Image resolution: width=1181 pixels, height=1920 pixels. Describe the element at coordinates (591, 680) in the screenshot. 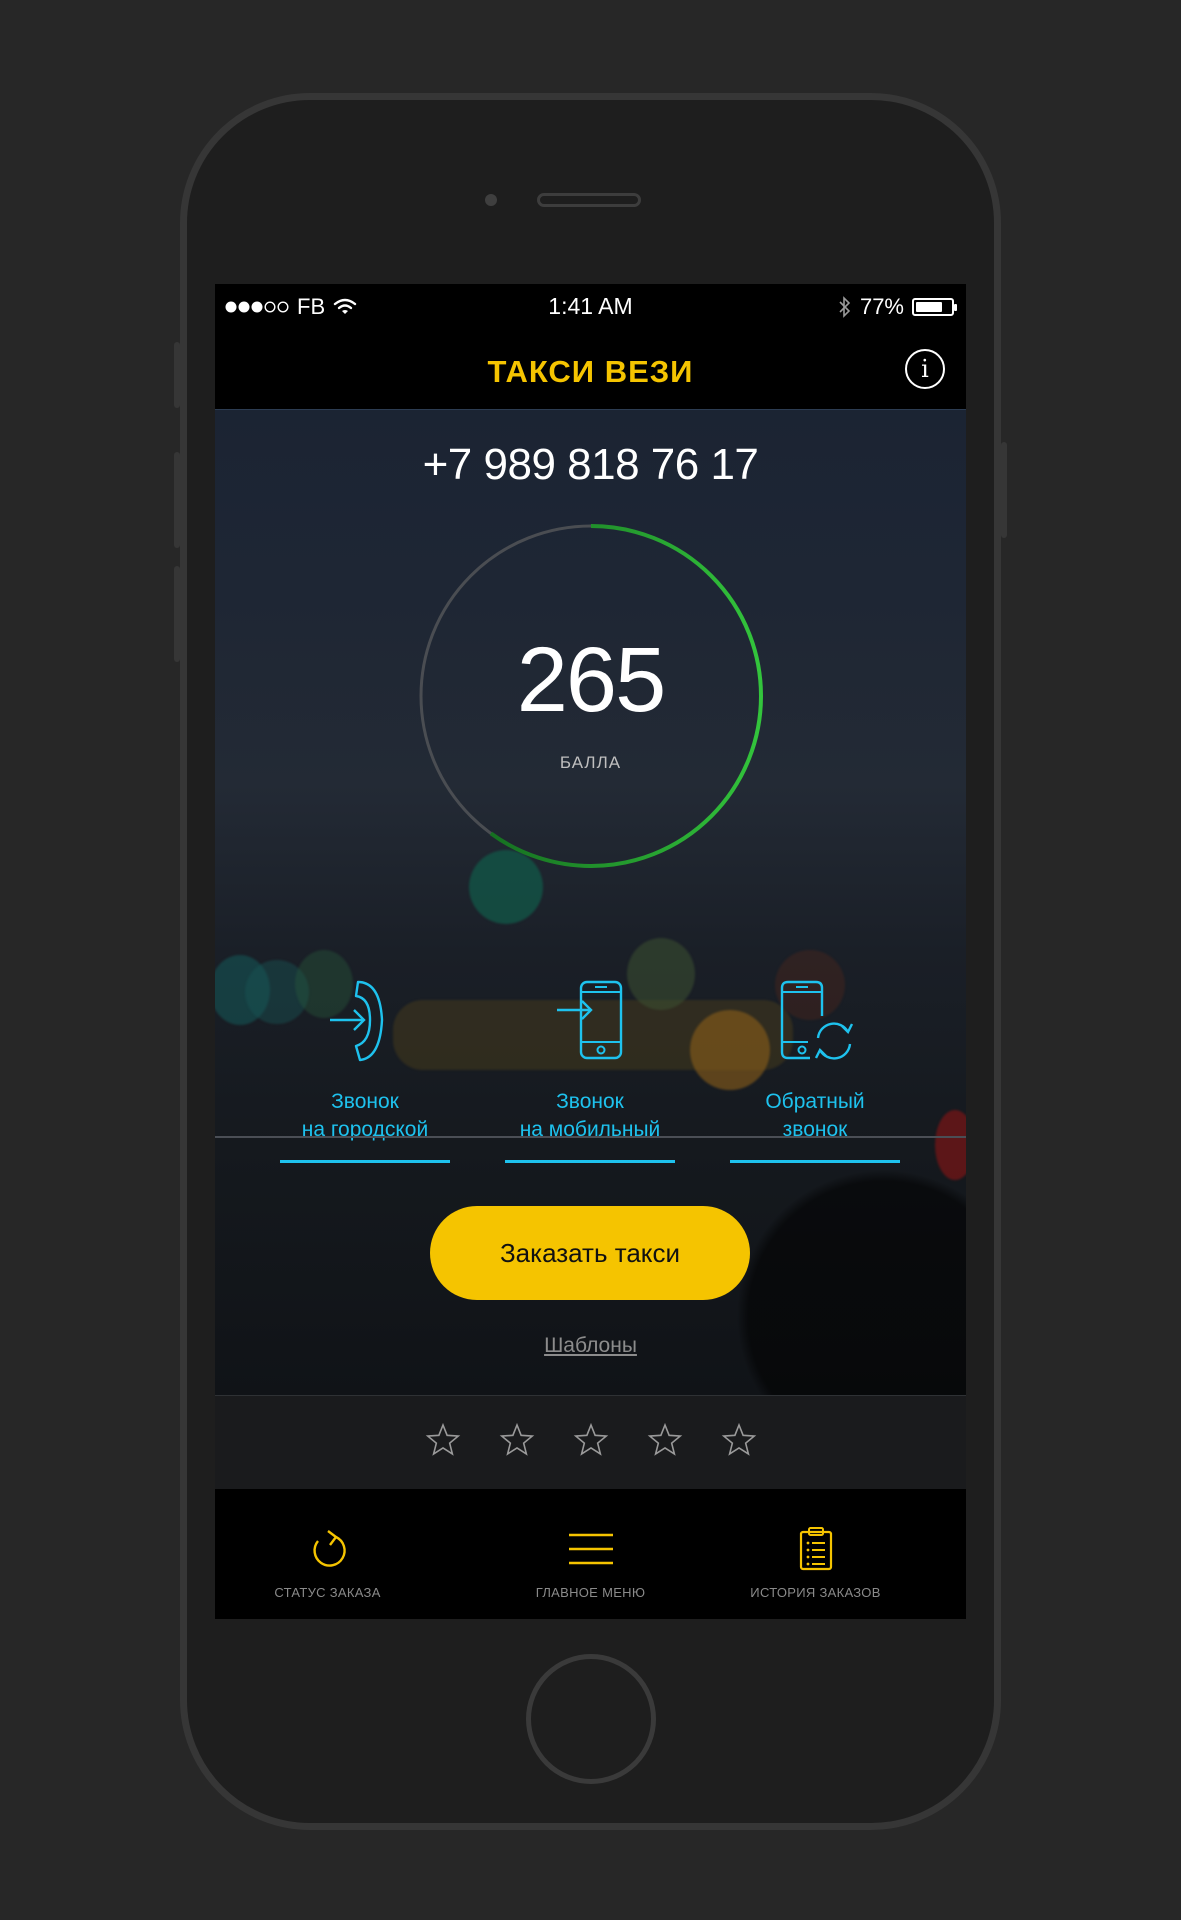

I see `points-value: 265` at that location.